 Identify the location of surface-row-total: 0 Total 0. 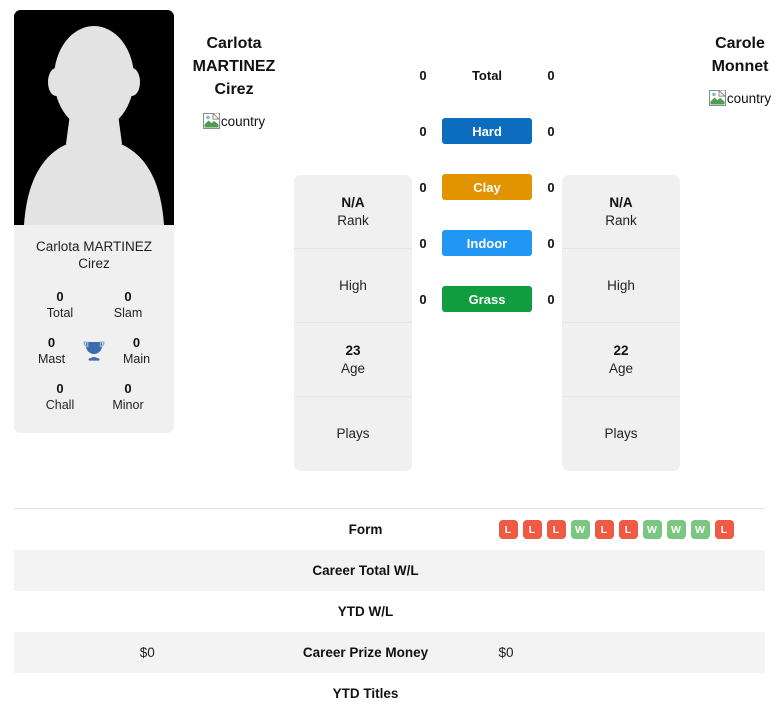
(487, 75).